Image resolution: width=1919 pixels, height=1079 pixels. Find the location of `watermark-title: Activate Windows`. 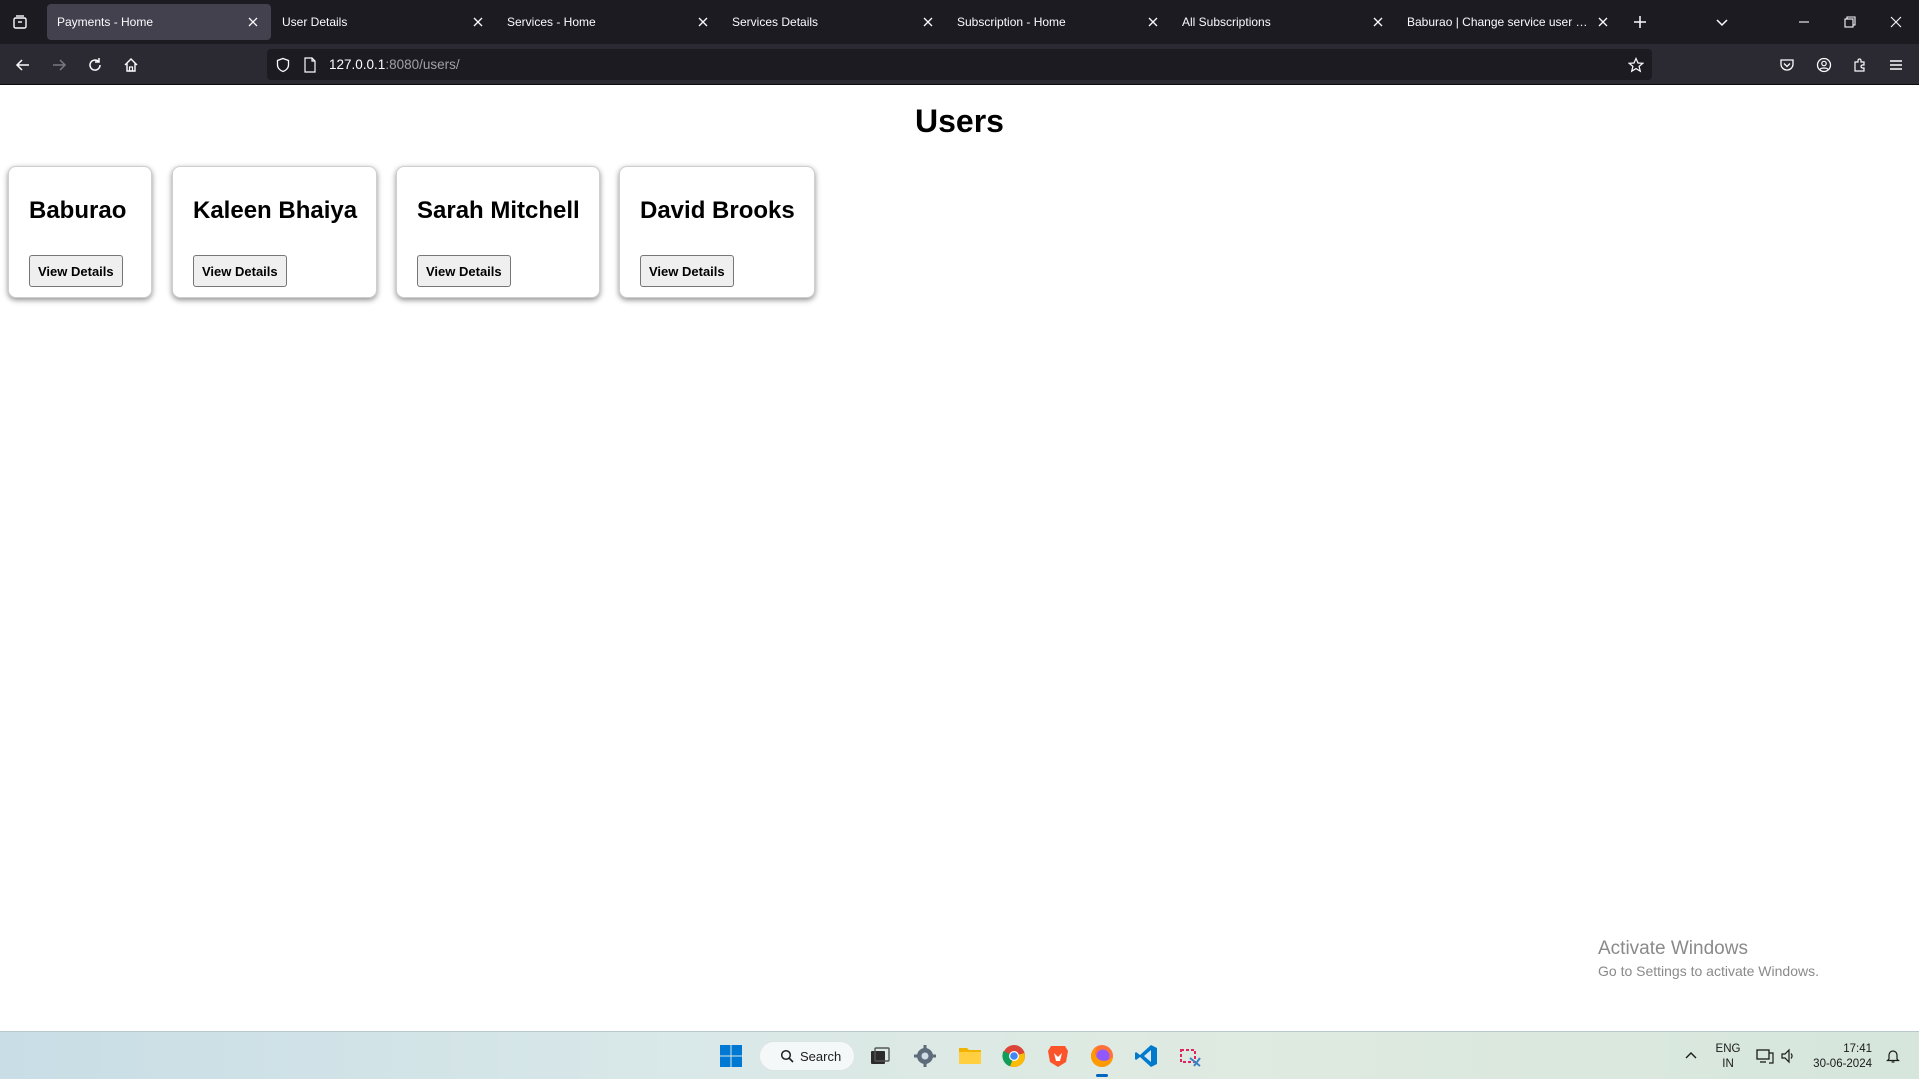

watermark-title: Activate Windows is located at coordinates (1673, 948).